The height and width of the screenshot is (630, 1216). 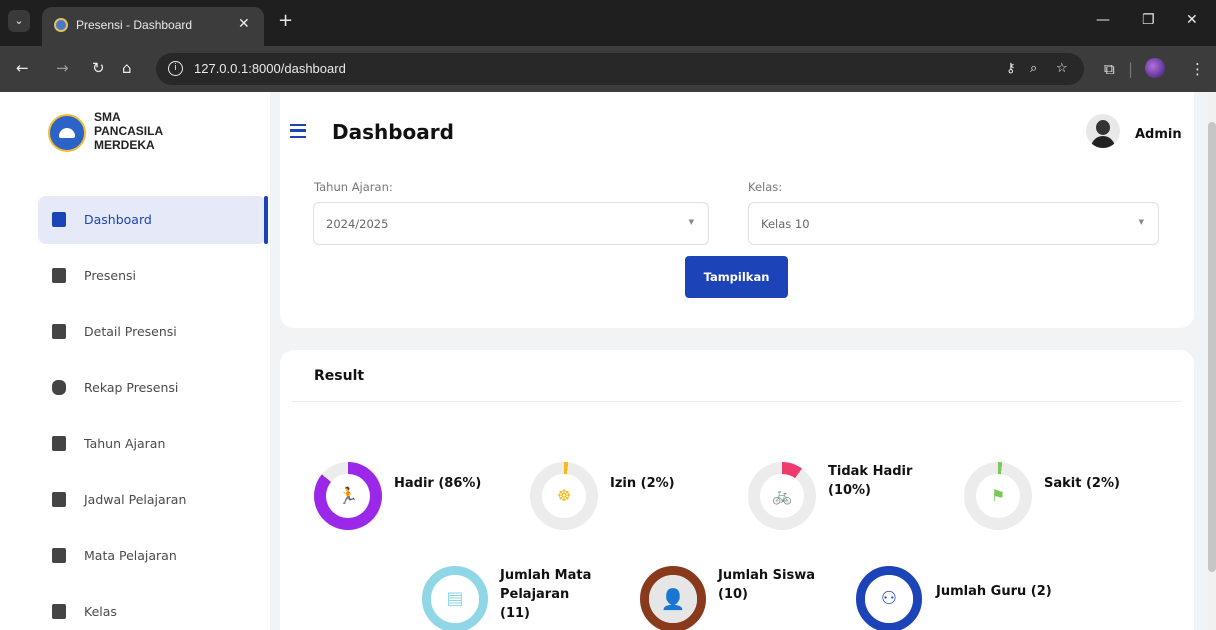 What do you see at coordinates (298, 131) in the screenshot?
I see `hamburger-menu-icon` at bounding box center [298, 131].